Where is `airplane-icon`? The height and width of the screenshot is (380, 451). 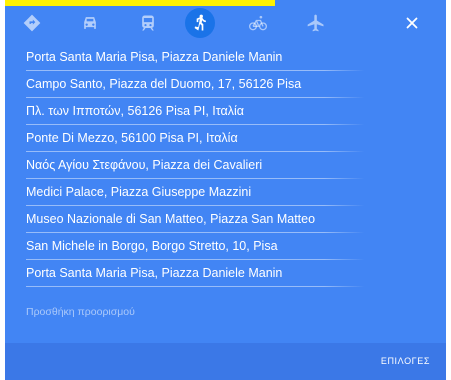
airplane-icon is located at coordinates (315, 23).